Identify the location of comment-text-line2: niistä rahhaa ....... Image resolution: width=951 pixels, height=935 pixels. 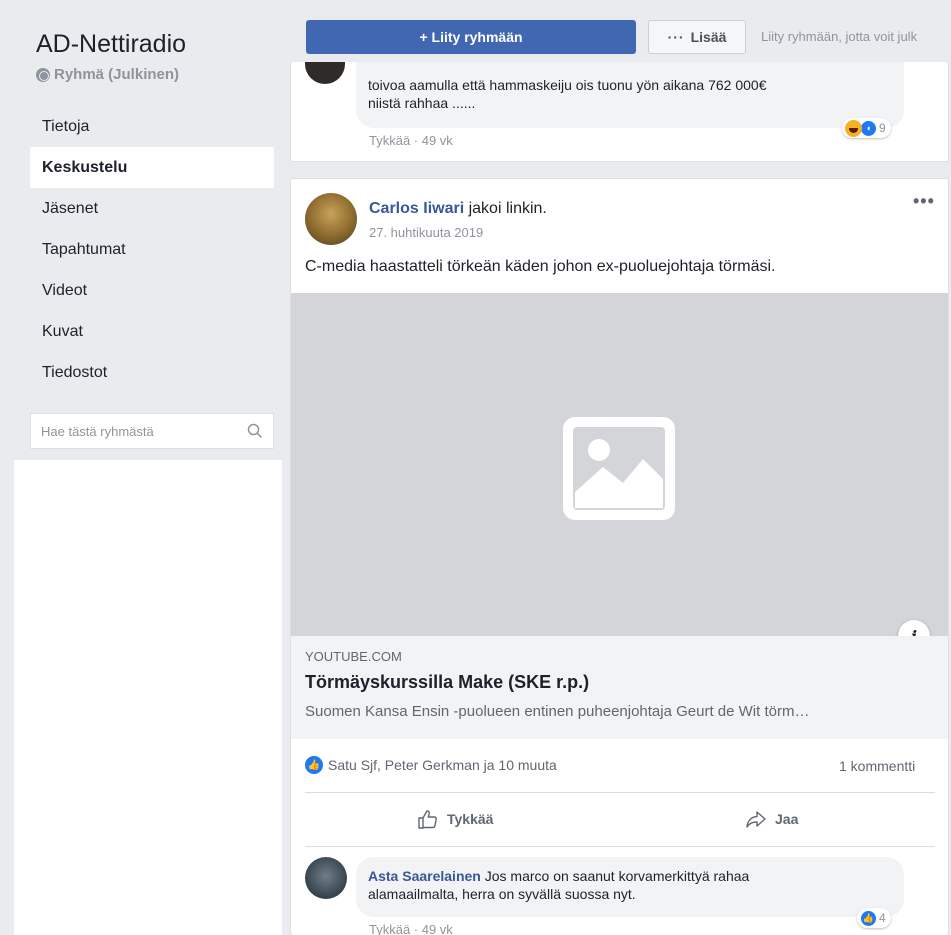
(422, 103).